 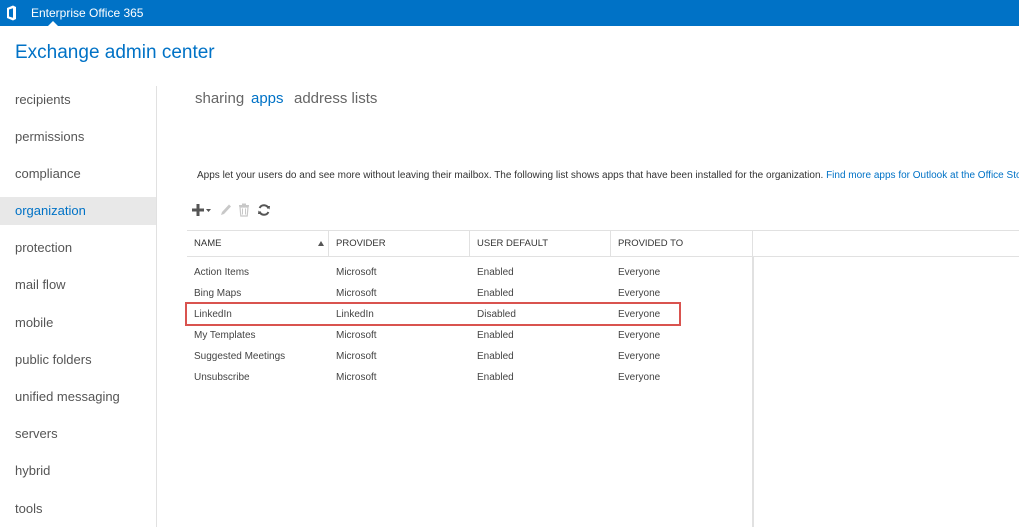 I want to click on edit-icon, so click(x=226, y=210).